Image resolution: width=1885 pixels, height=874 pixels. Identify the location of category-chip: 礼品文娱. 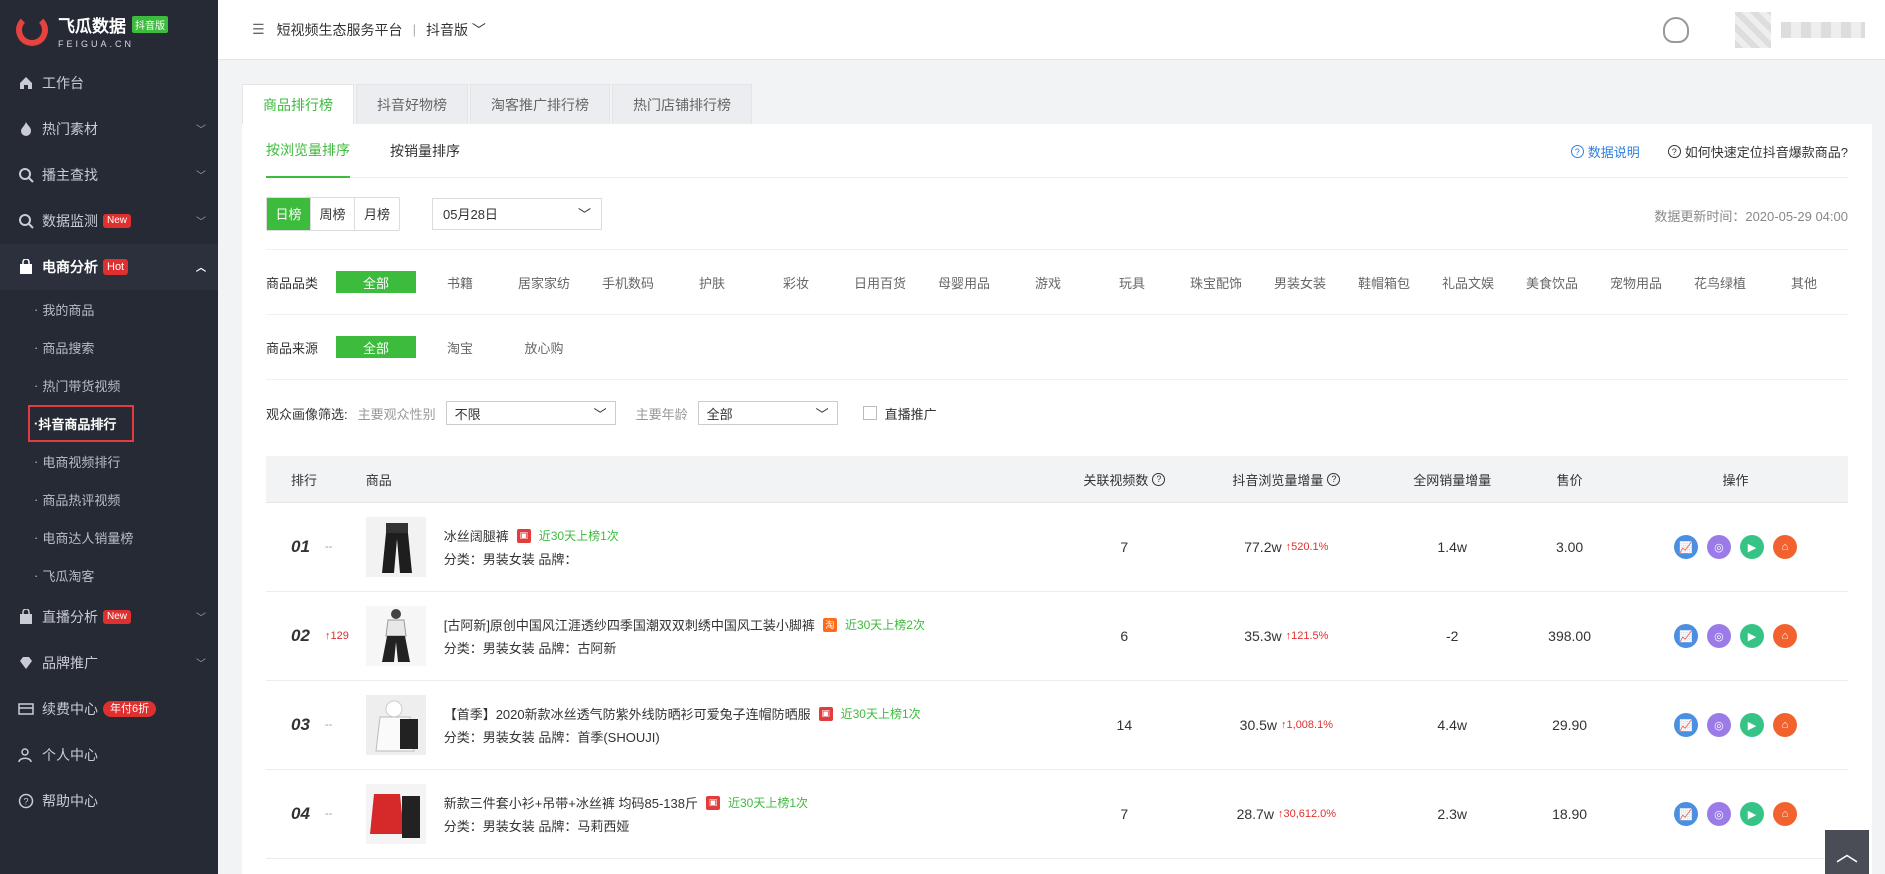
(1468, 282).